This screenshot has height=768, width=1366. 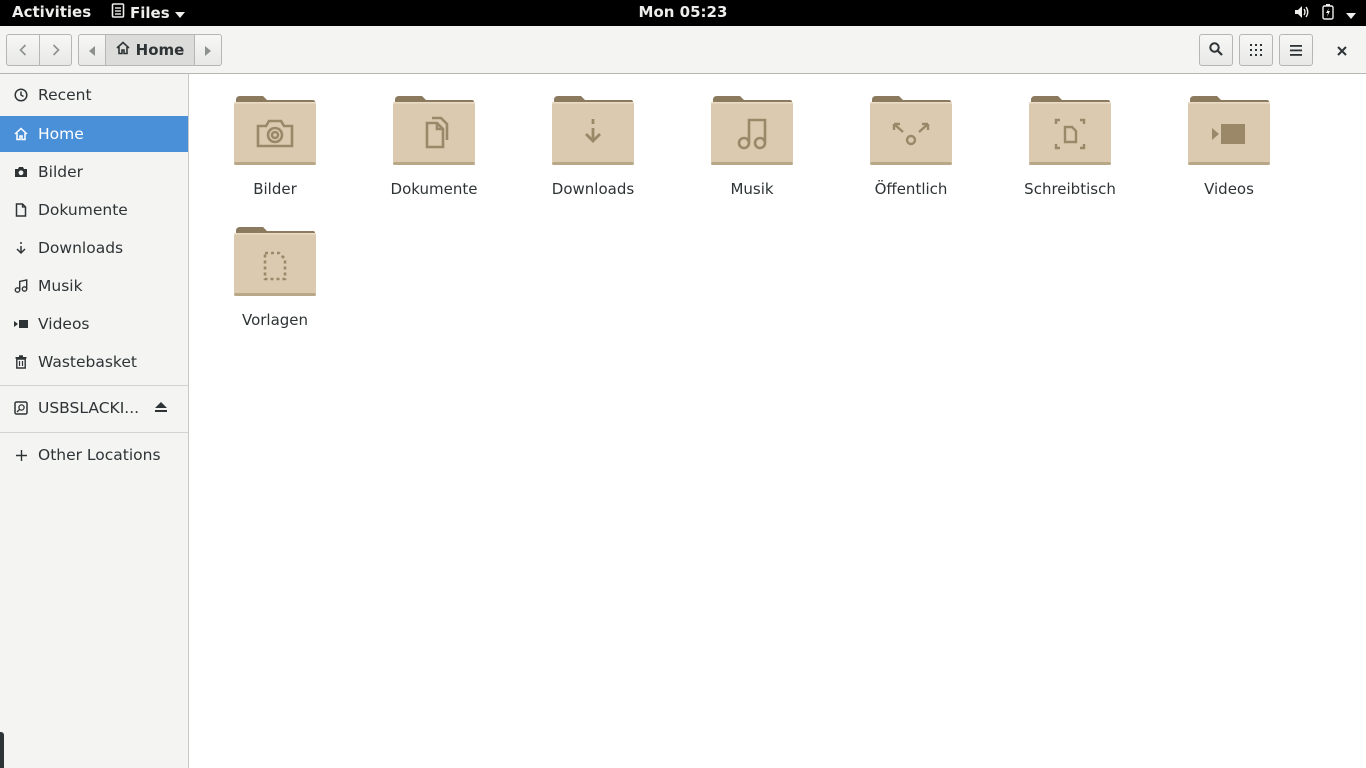 I want to click on sidebar-item-downloads: Downloads, so click(x=94, y=248).